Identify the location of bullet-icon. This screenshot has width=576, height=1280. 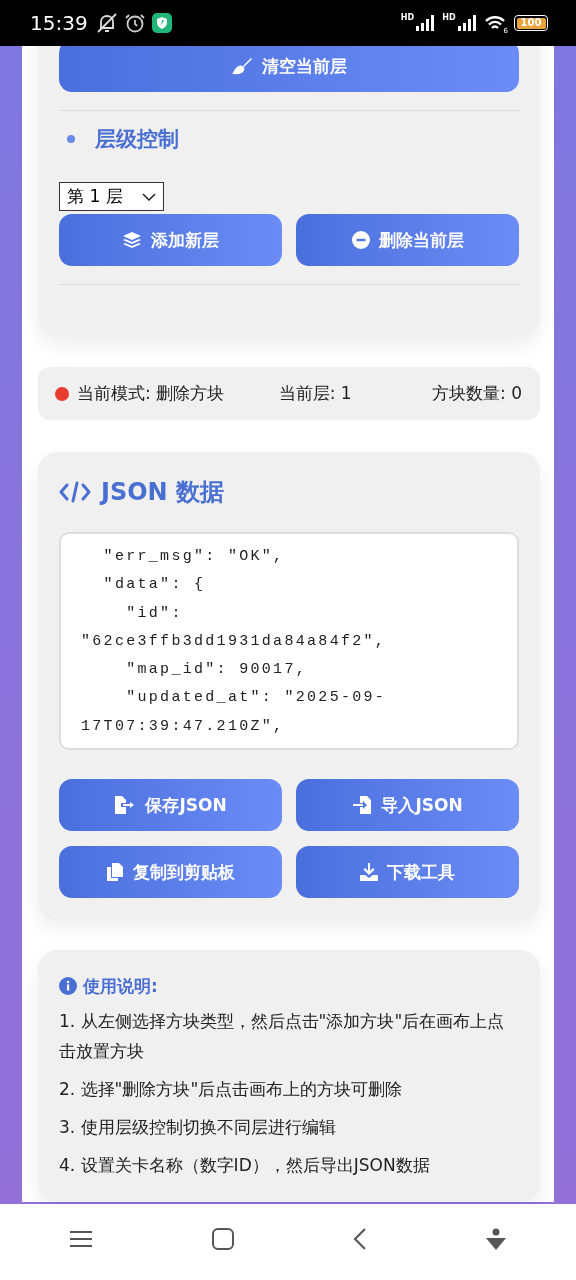
(71, 139).